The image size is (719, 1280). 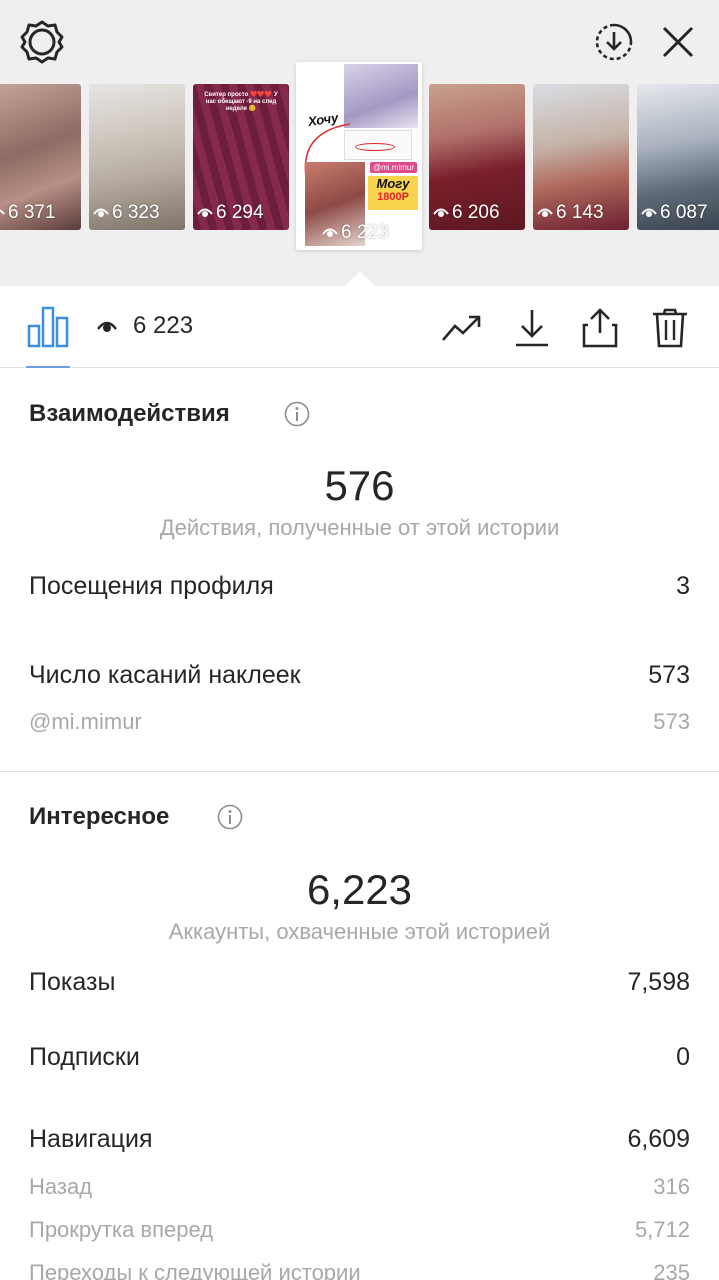 What do you see at coordinates (99, 816) in the screenshot?
I see `discovery-title: Интересное` at bounding box center [99, 816].